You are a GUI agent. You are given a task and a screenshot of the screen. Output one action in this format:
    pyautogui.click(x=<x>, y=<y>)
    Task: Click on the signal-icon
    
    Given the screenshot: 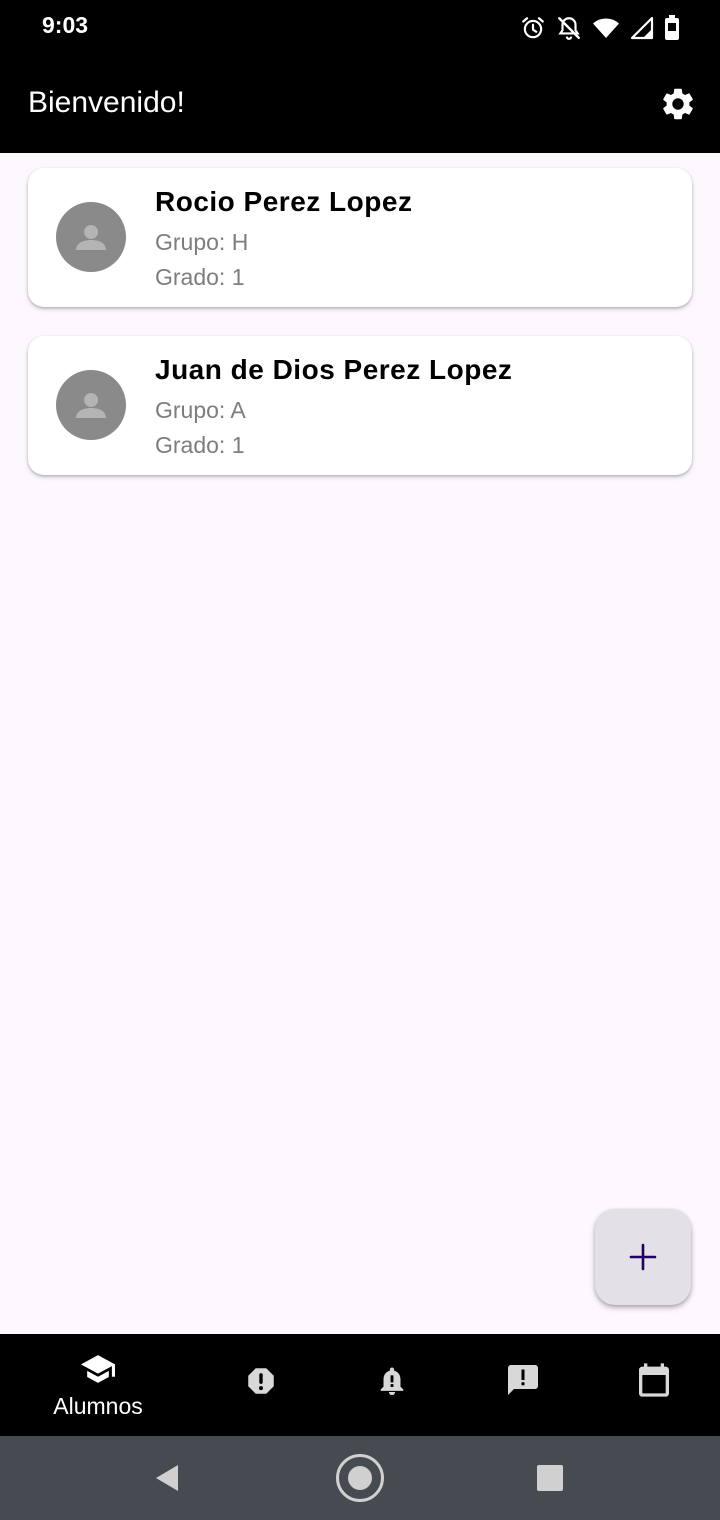 What is the action you would take?
    pyautogui.click(x=642, y=28)
    